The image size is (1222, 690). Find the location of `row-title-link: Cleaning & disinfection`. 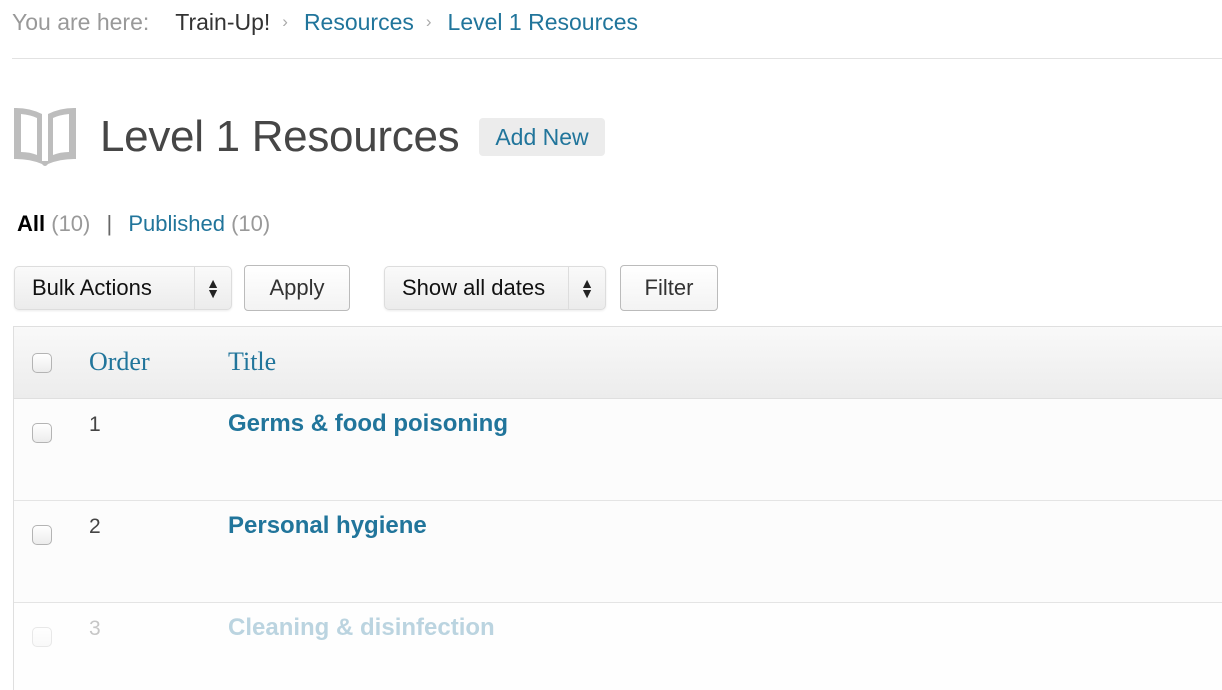

row-title-link: Cleaning & disinfection is located at coordinates (361, 628).